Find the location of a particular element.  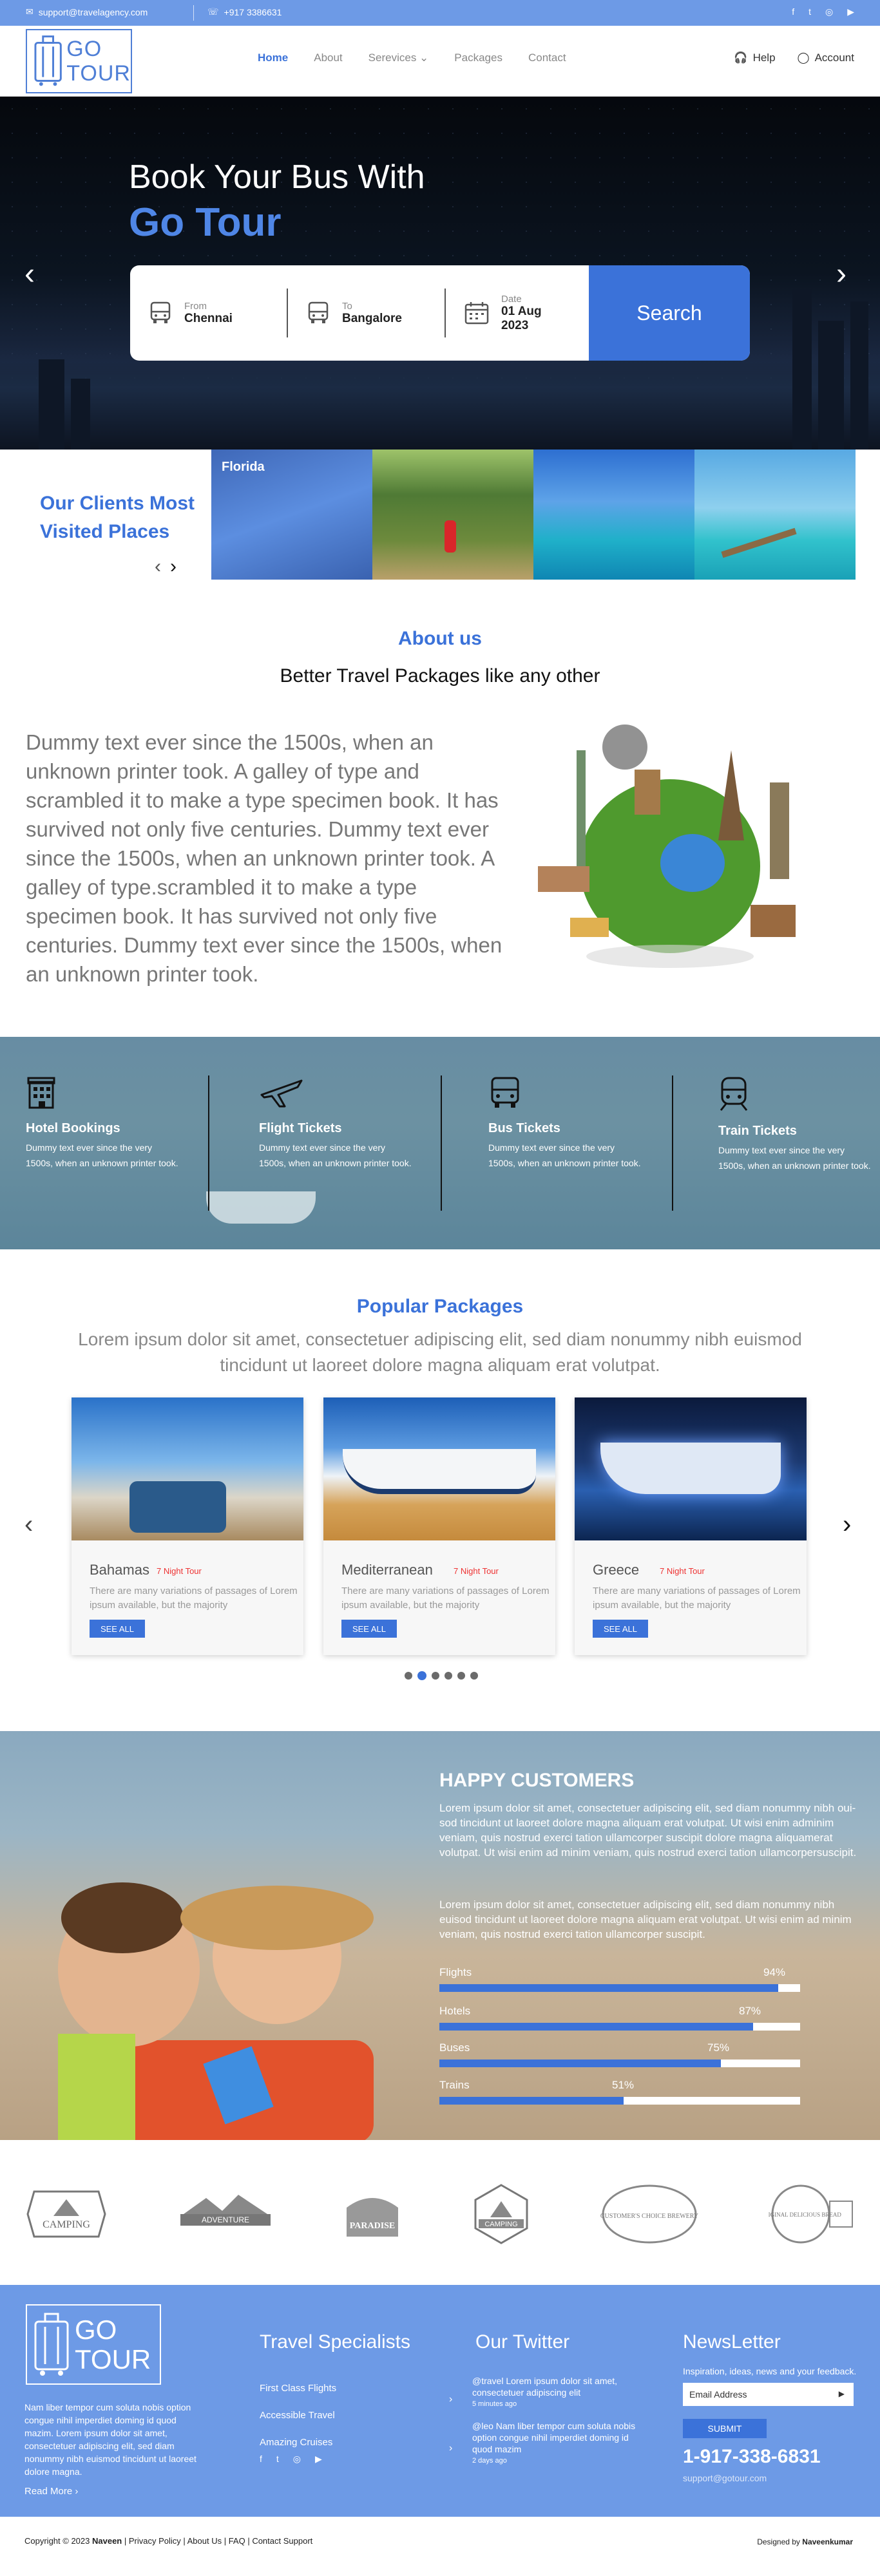

footer-link: First Class Flights is located at coordinates (298, 2388).